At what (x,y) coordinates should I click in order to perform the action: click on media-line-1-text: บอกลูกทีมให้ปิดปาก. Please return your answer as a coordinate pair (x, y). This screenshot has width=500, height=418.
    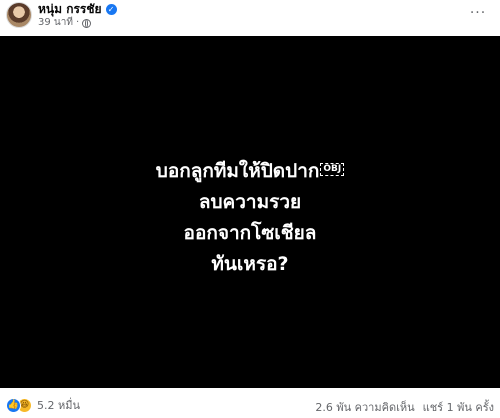
    Looking at the image, I should click on (237, 171).